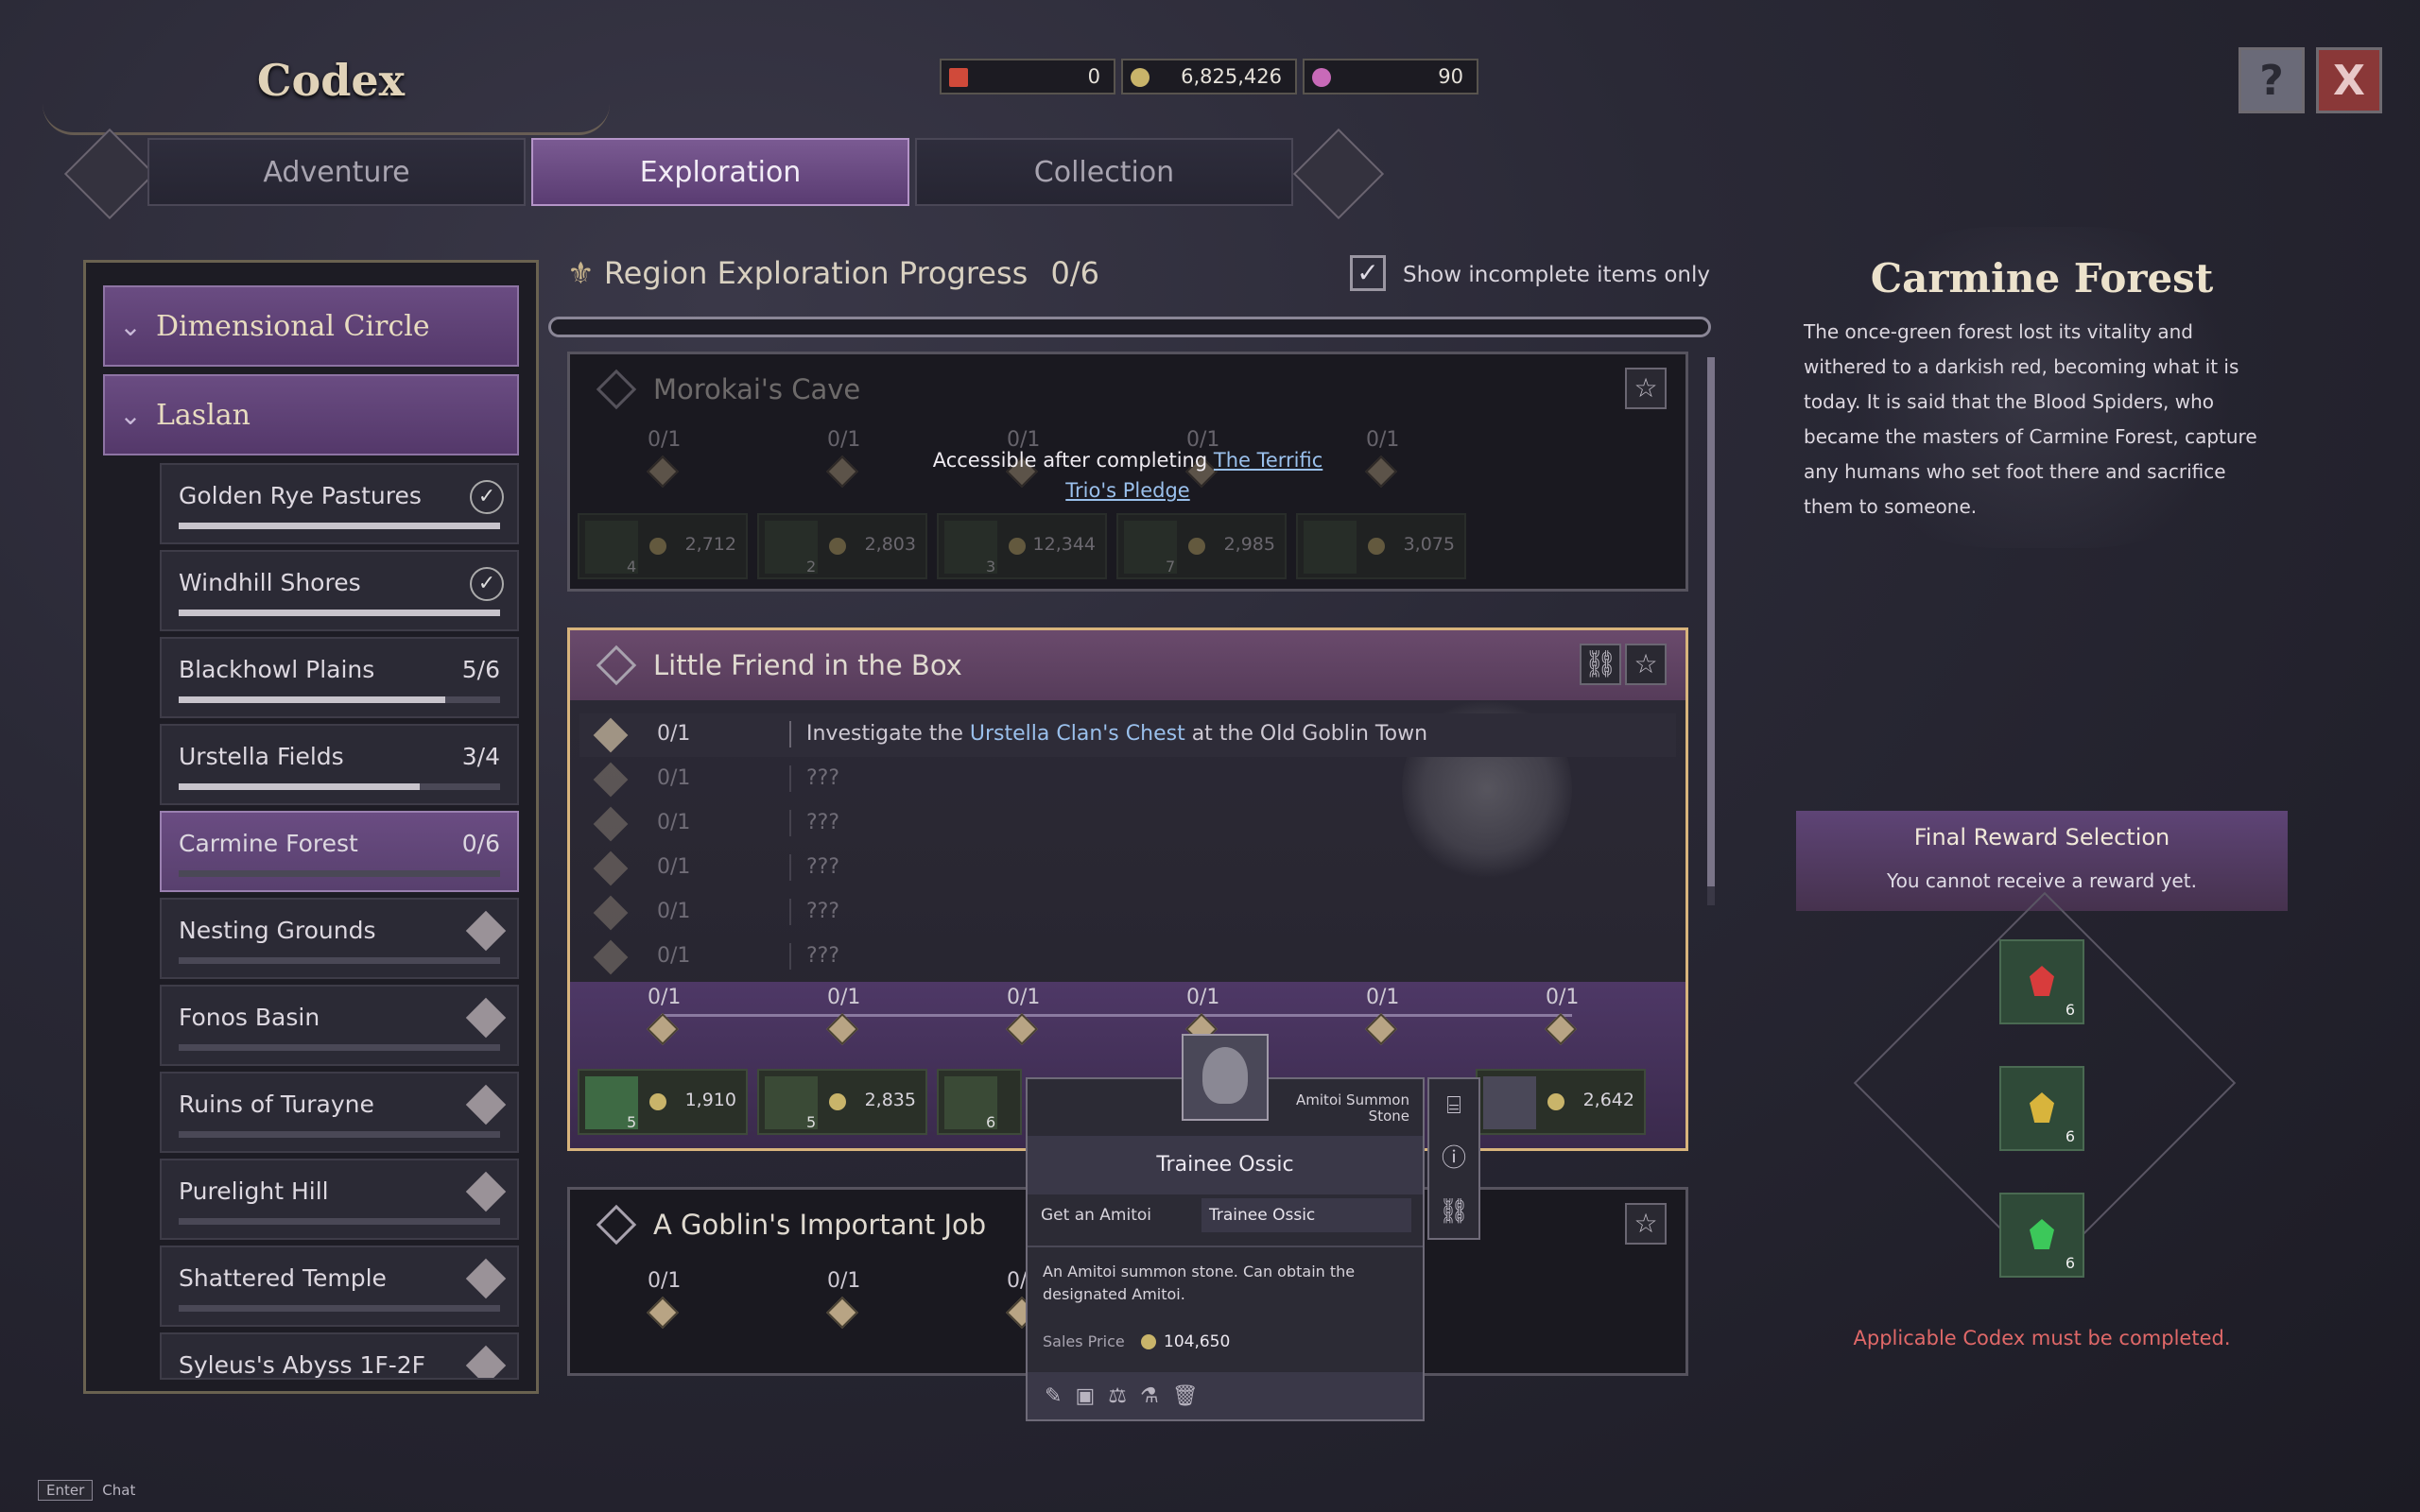 The image size is (2420, 1512). Describe the element at coordinates (1117, 1015) in the screenshot. I see `track-line` at that location.